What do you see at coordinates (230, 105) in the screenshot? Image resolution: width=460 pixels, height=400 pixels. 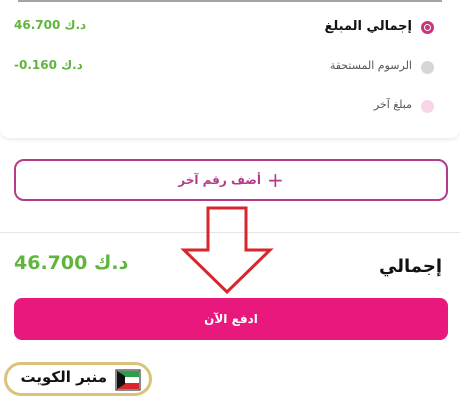 I see `breakdown-row-other-amount: مبلغ آخر` at bounding box center [230, 105].